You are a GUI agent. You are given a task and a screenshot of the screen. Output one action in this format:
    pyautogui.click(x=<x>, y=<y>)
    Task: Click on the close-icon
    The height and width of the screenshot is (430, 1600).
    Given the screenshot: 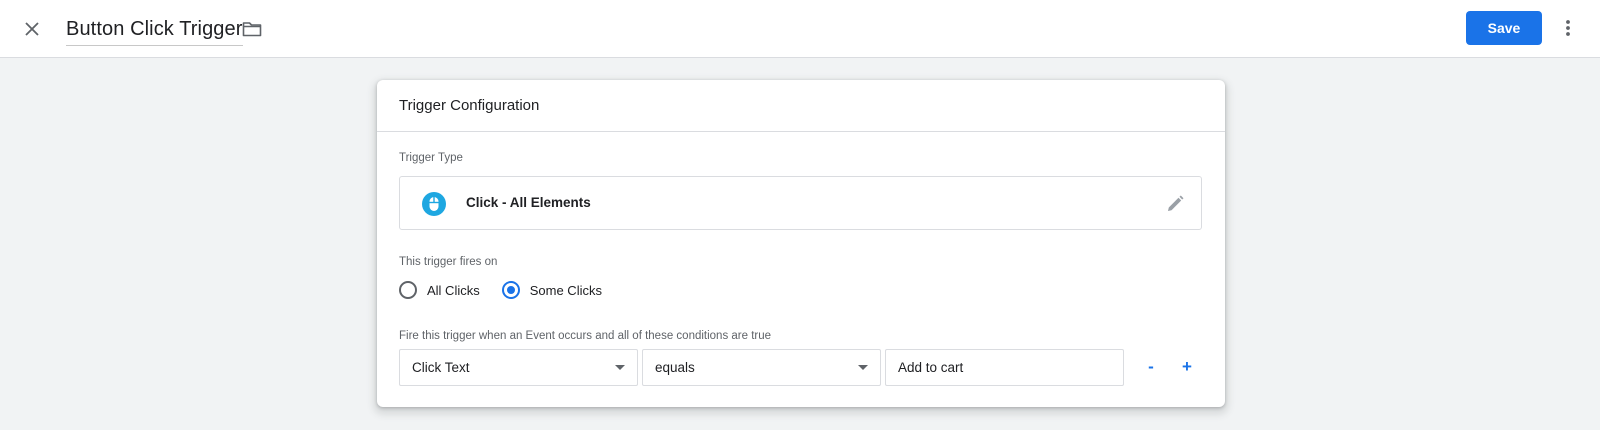 What is the action you would take?
    pyautogui.click(x=32, y=29)
    